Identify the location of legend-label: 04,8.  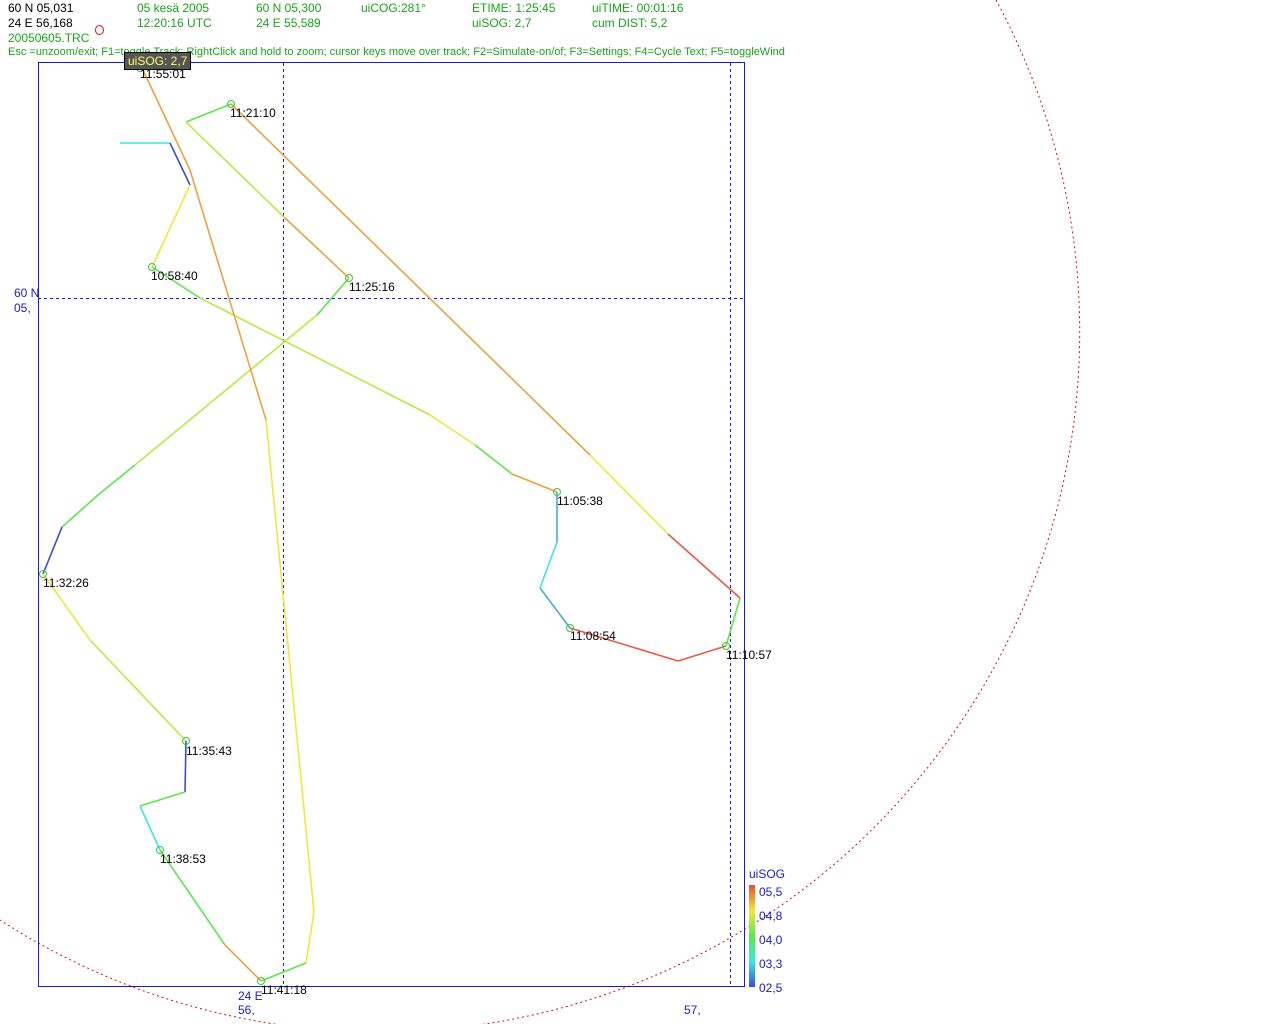
(771, 916).